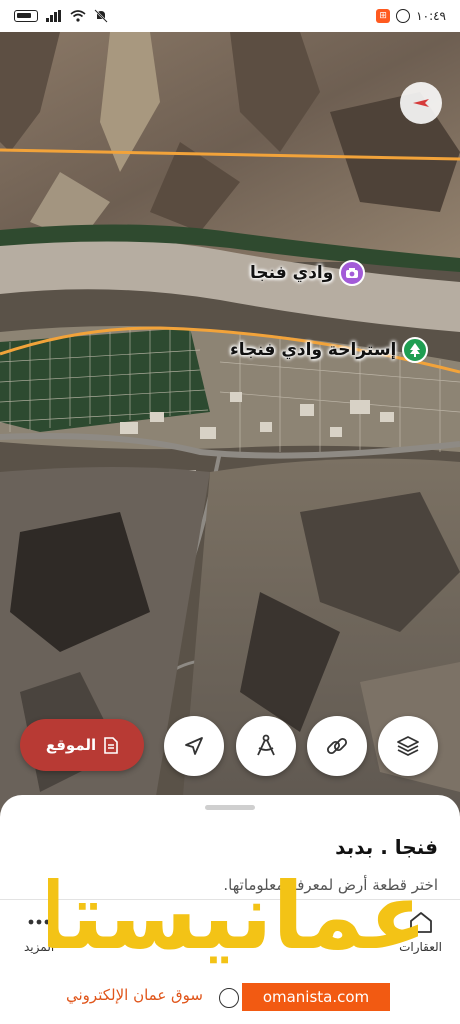  Describe the element at coordinates (111, 745) in the screenshot. I see `document-icon` at that location.